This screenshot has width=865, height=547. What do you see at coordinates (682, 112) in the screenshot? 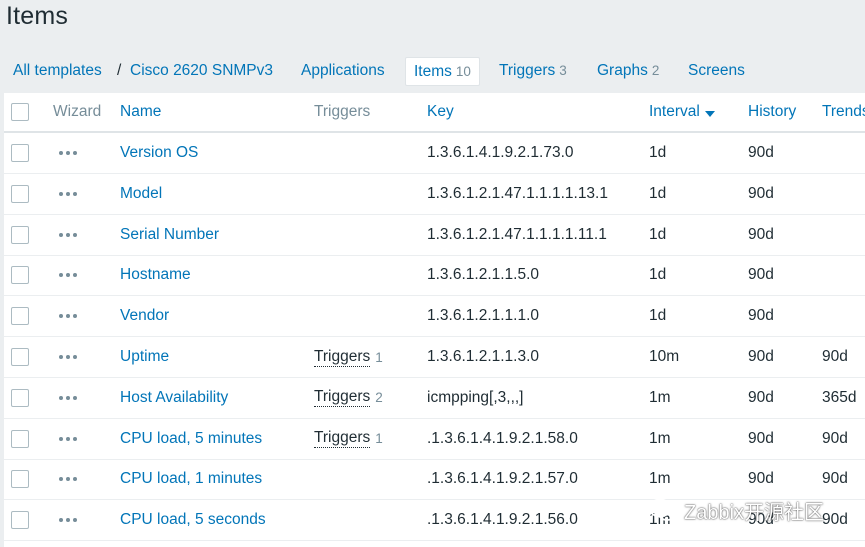
I see `header-interval-sort: Interval` at bounding box center [682, 112].